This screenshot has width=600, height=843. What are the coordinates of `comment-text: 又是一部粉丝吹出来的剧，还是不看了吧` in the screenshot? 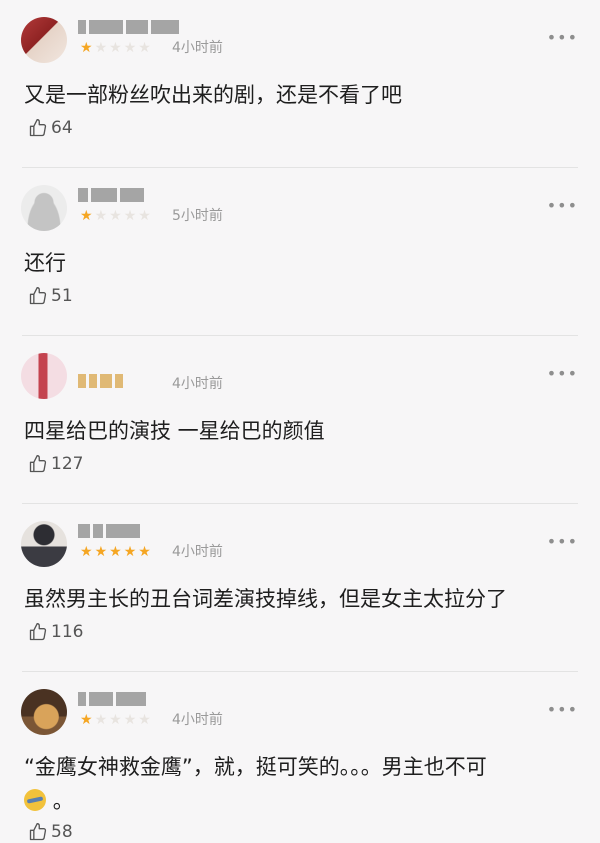 It's located at (213, 95).